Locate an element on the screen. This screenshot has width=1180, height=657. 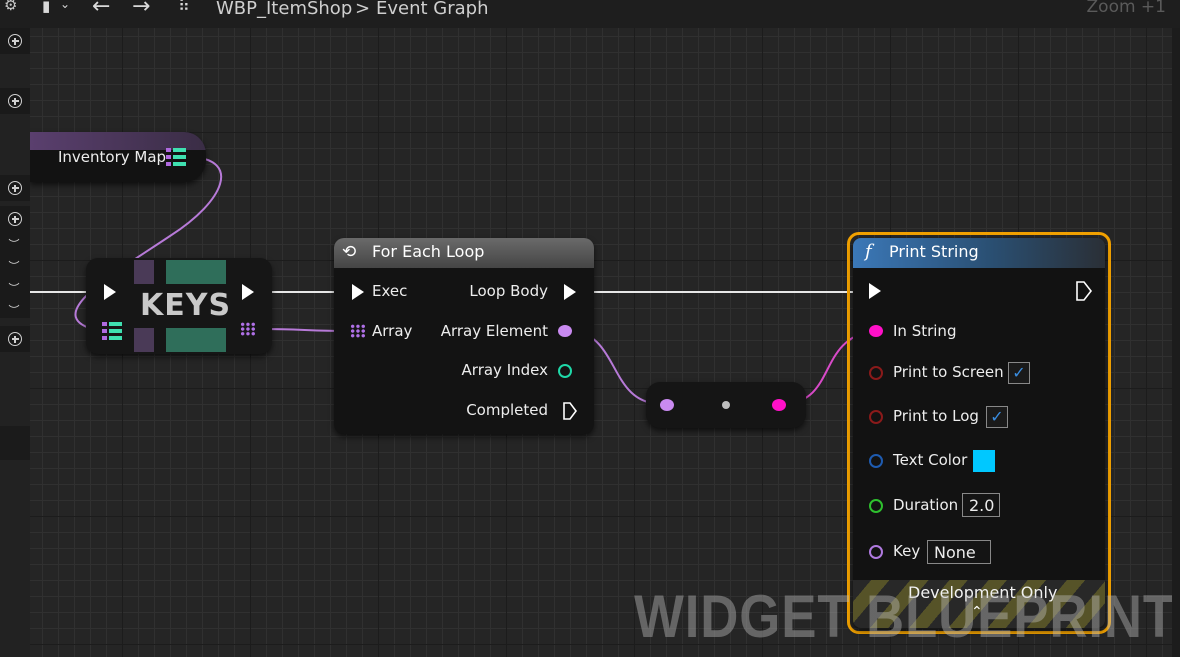
back-arrow-icon: ← is located at coordinates (101, 9).